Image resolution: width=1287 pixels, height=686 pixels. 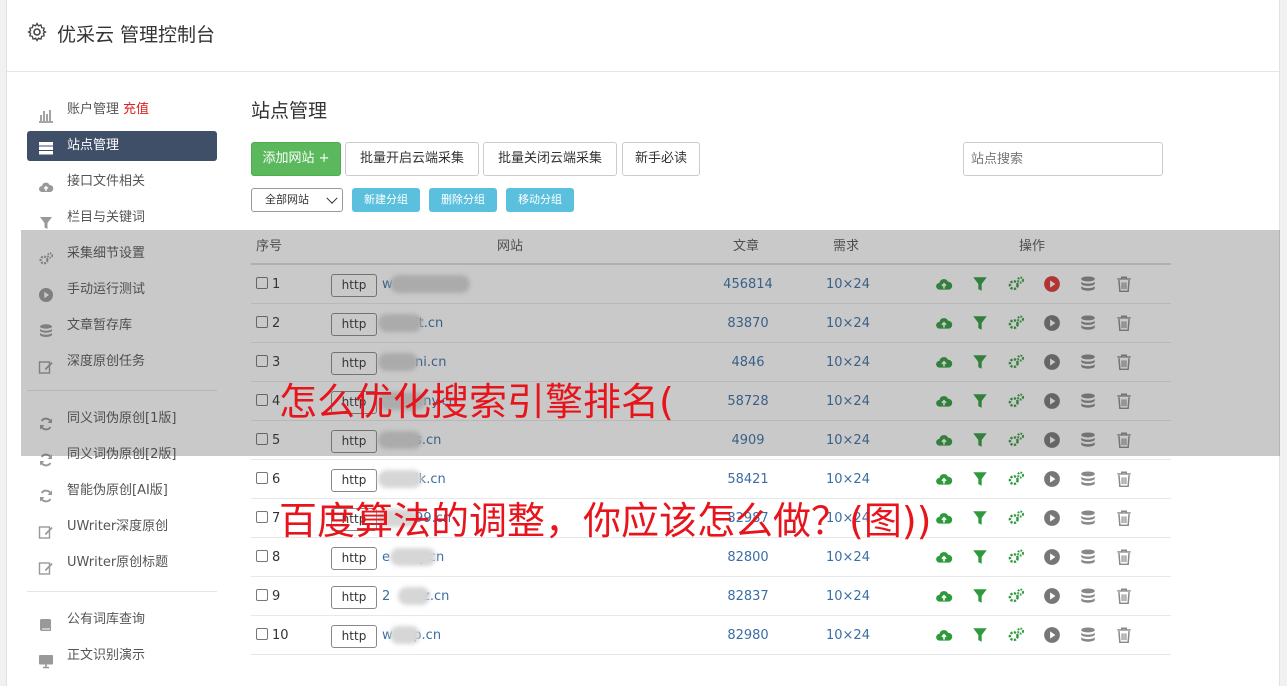 What do you see at coordinates (46, 112) in the screenshot?
I see `bar-chart-icon` at bounding box center [46, 112].